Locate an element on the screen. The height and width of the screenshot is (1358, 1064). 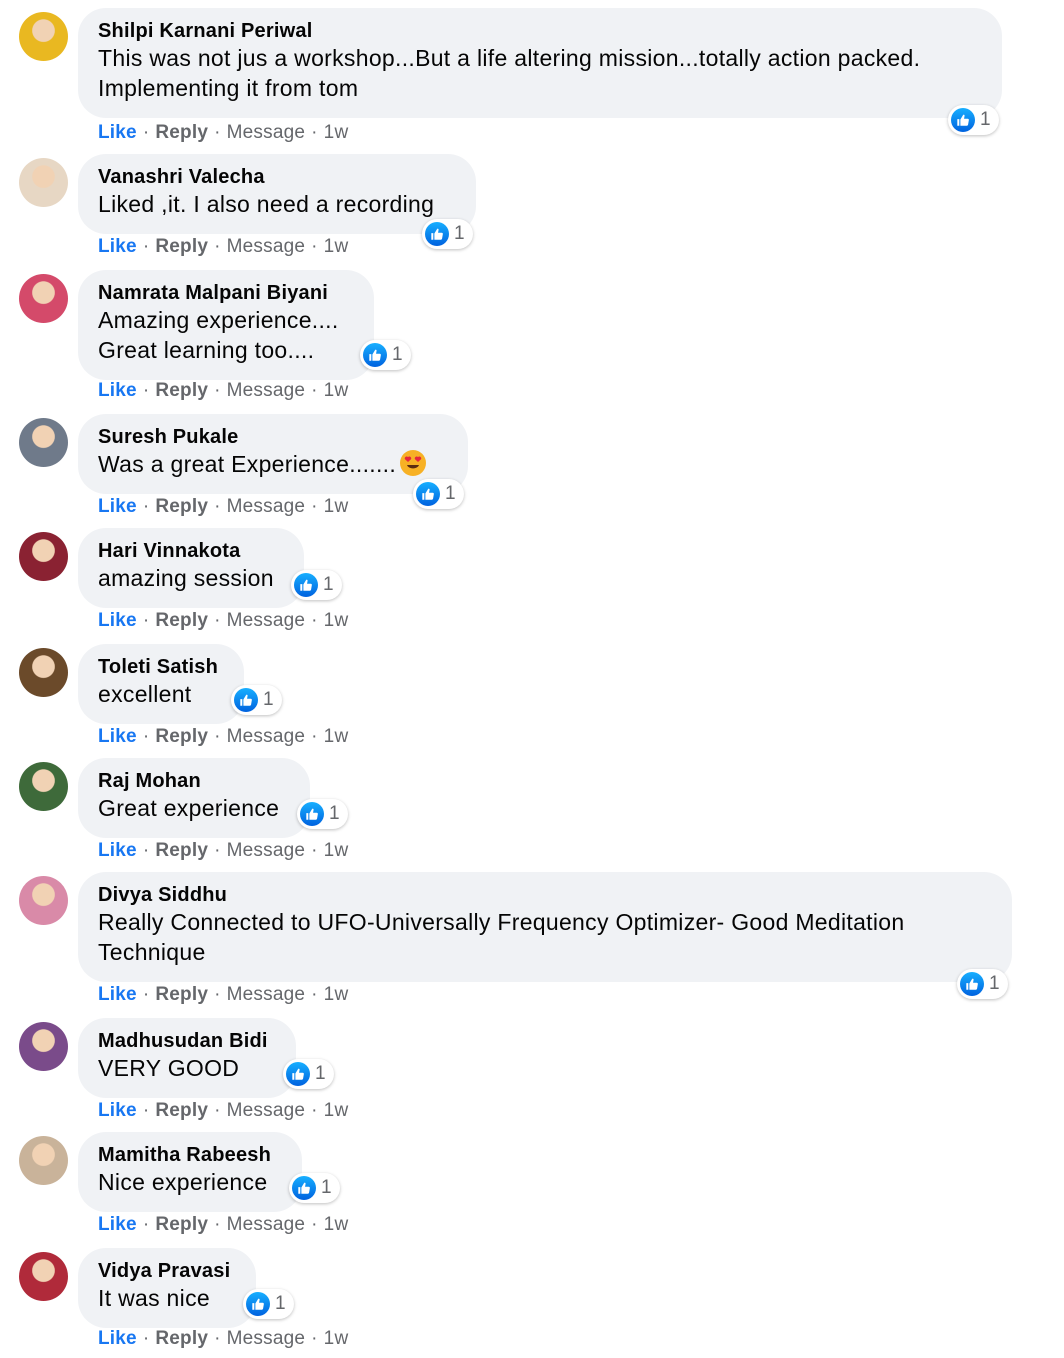
comment-bubble: Mamitha Rabeesh Nice experience is located at coordinates (190, 1172).